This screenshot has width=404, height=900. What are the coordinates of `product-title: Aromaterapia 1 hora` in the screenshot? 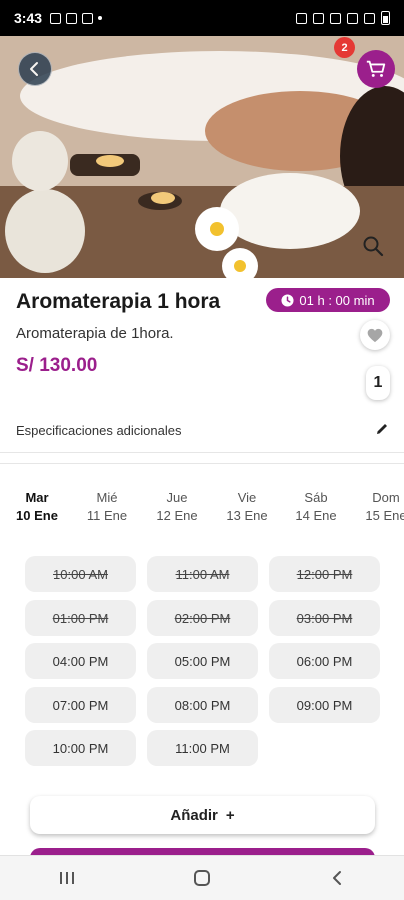 It's located at (118, 301).